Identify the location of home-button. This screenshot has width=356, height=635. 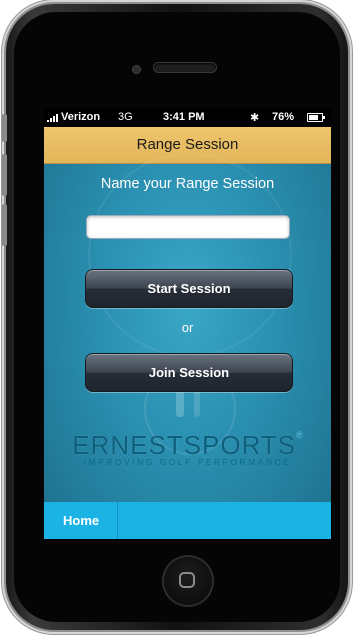
(188, 581).